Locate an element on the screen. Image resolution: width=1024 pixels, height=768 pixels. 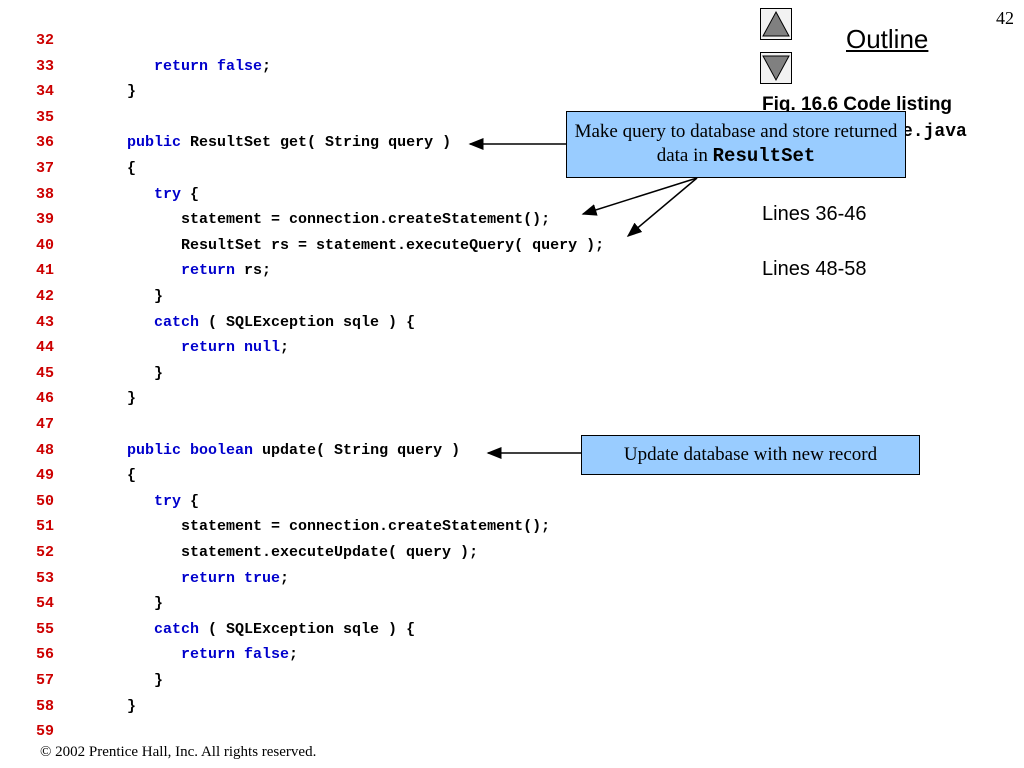
callout-query-code: ResultSet is located at coordinates (764, 156).